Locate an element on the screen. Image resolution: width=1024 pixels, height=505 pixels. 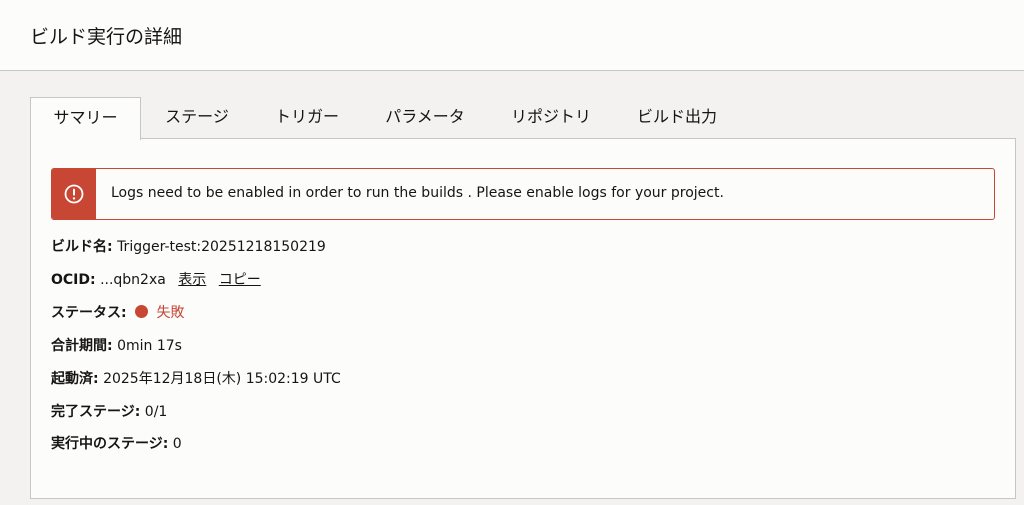
tab-summary: サマリー is located at coordinates (85, 118).